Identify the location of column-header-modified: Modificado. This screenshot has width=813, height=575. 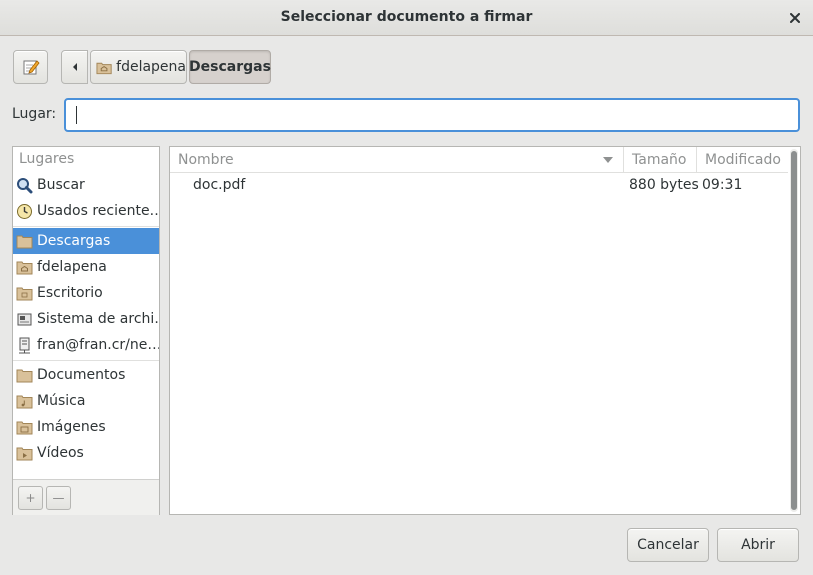
(742, 160).